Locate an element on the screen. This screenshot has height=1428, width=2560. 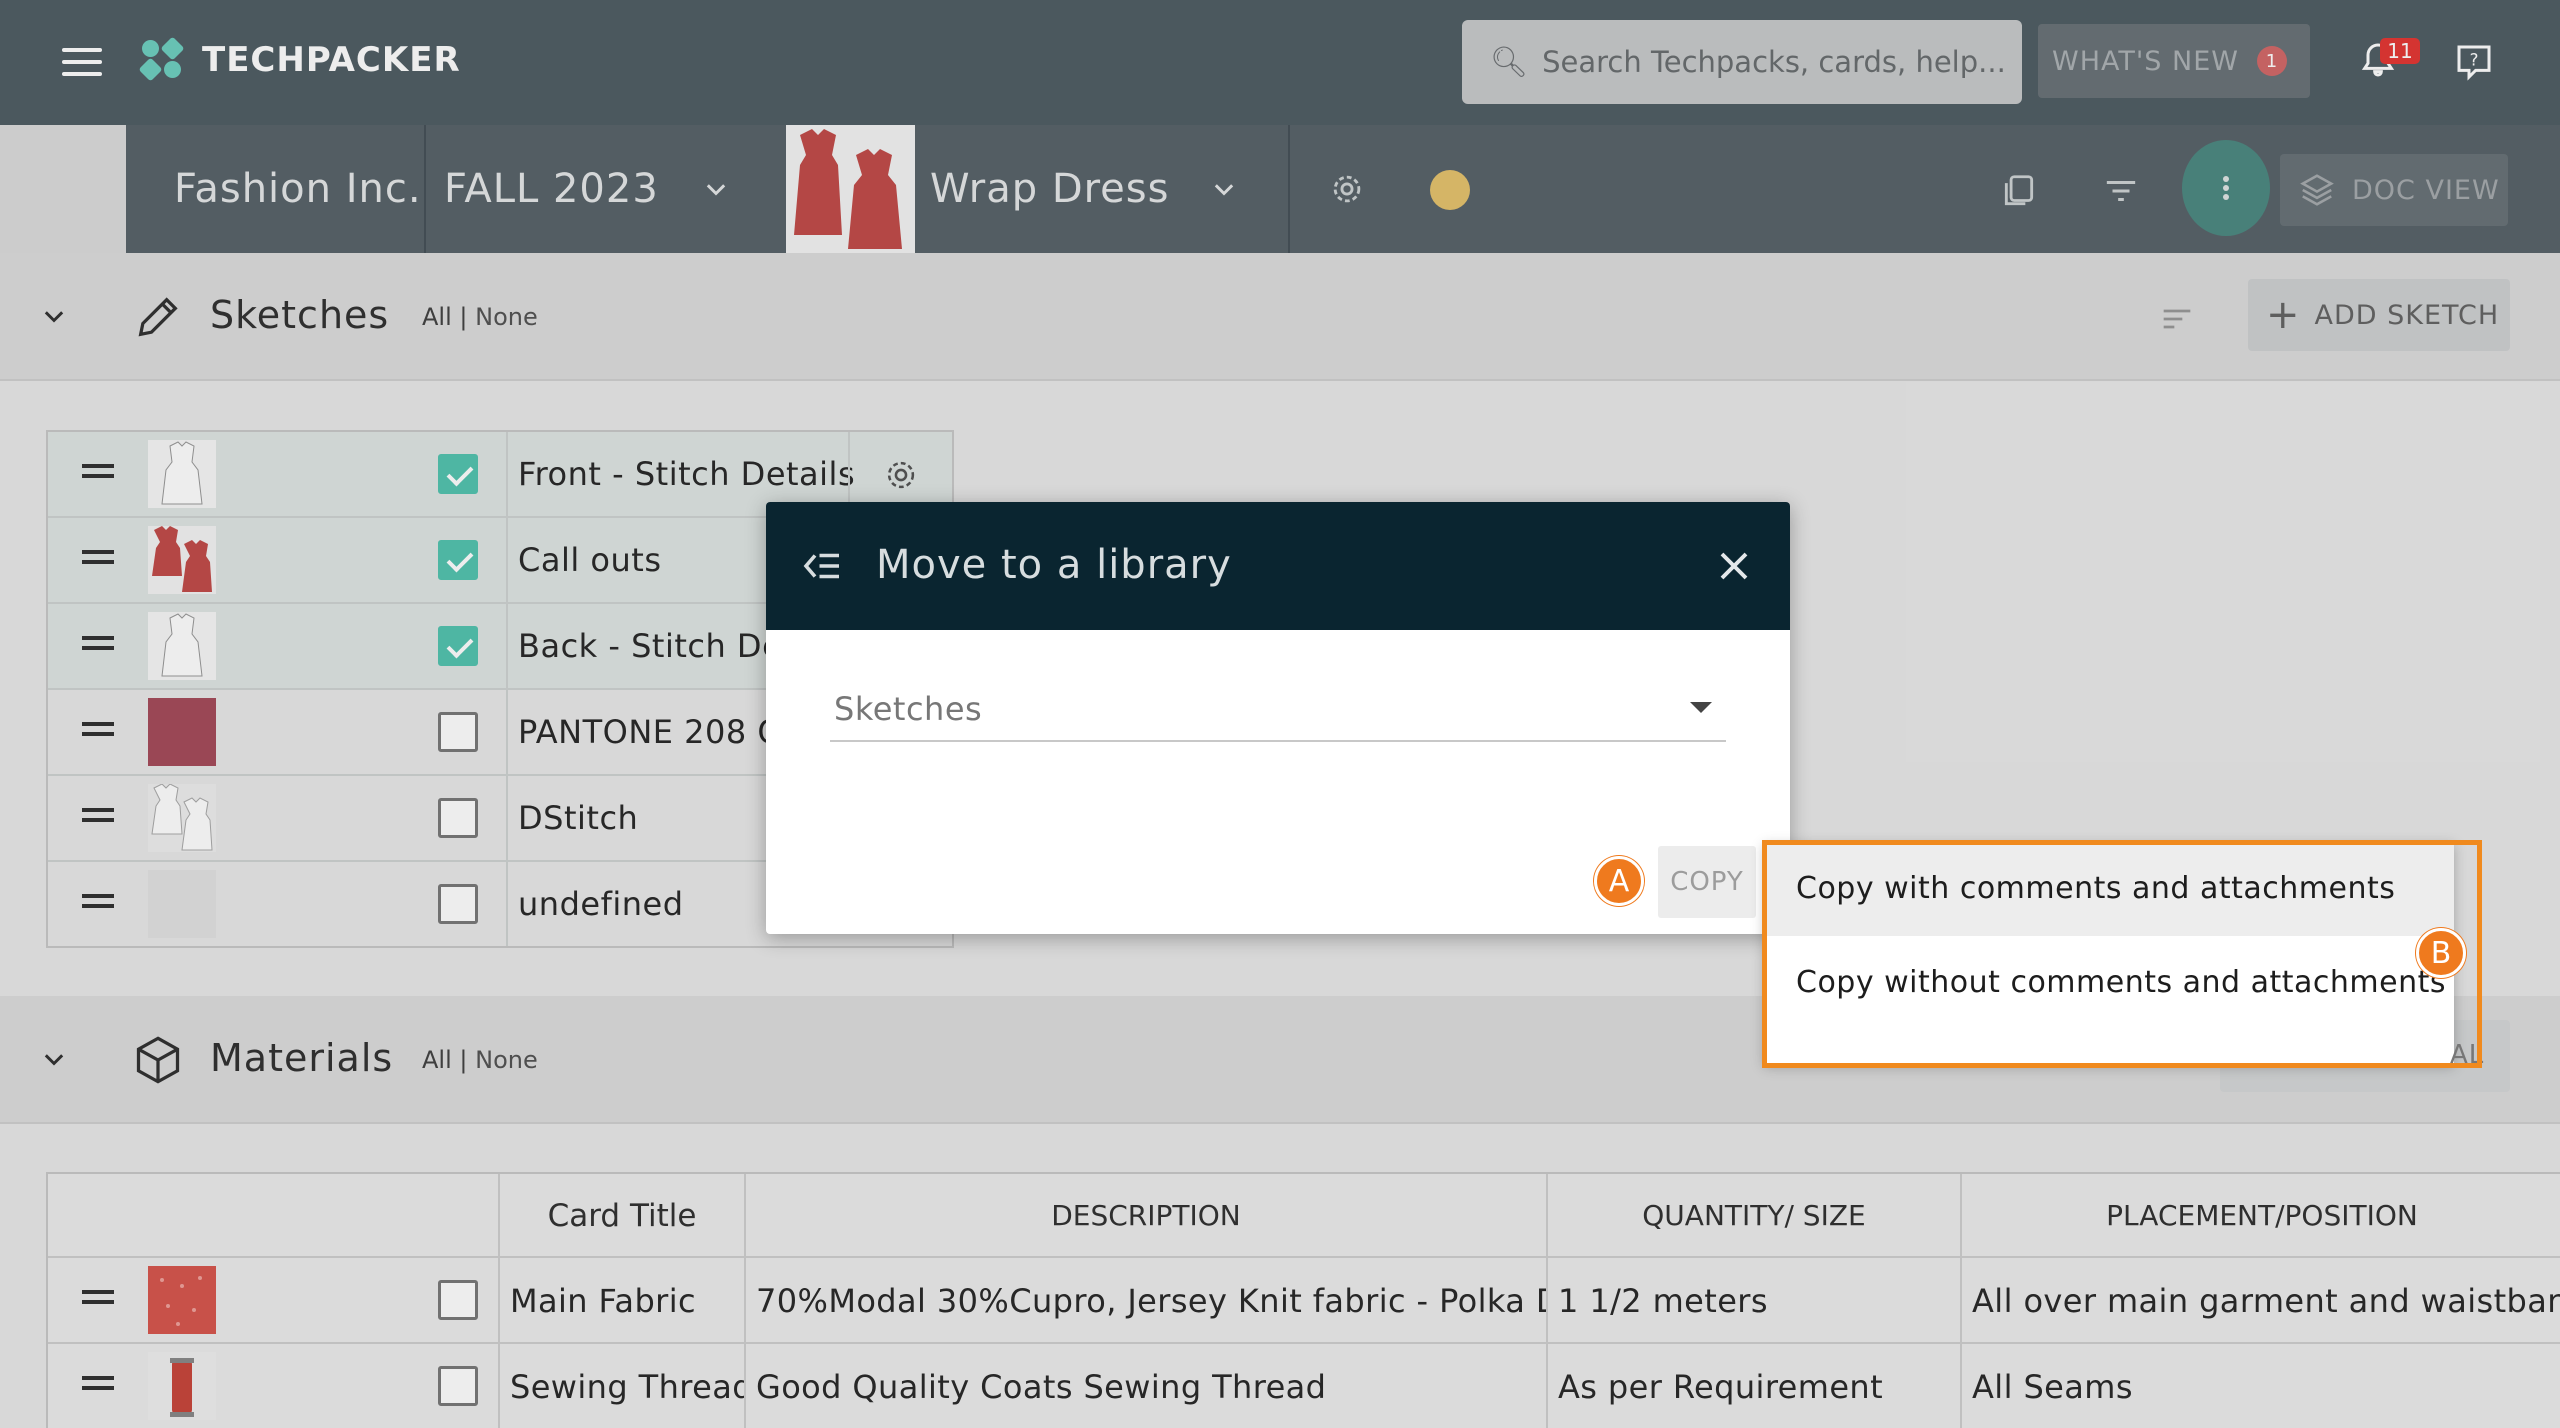
annotation-marker-b: B is located at coordinates (2441, 953).